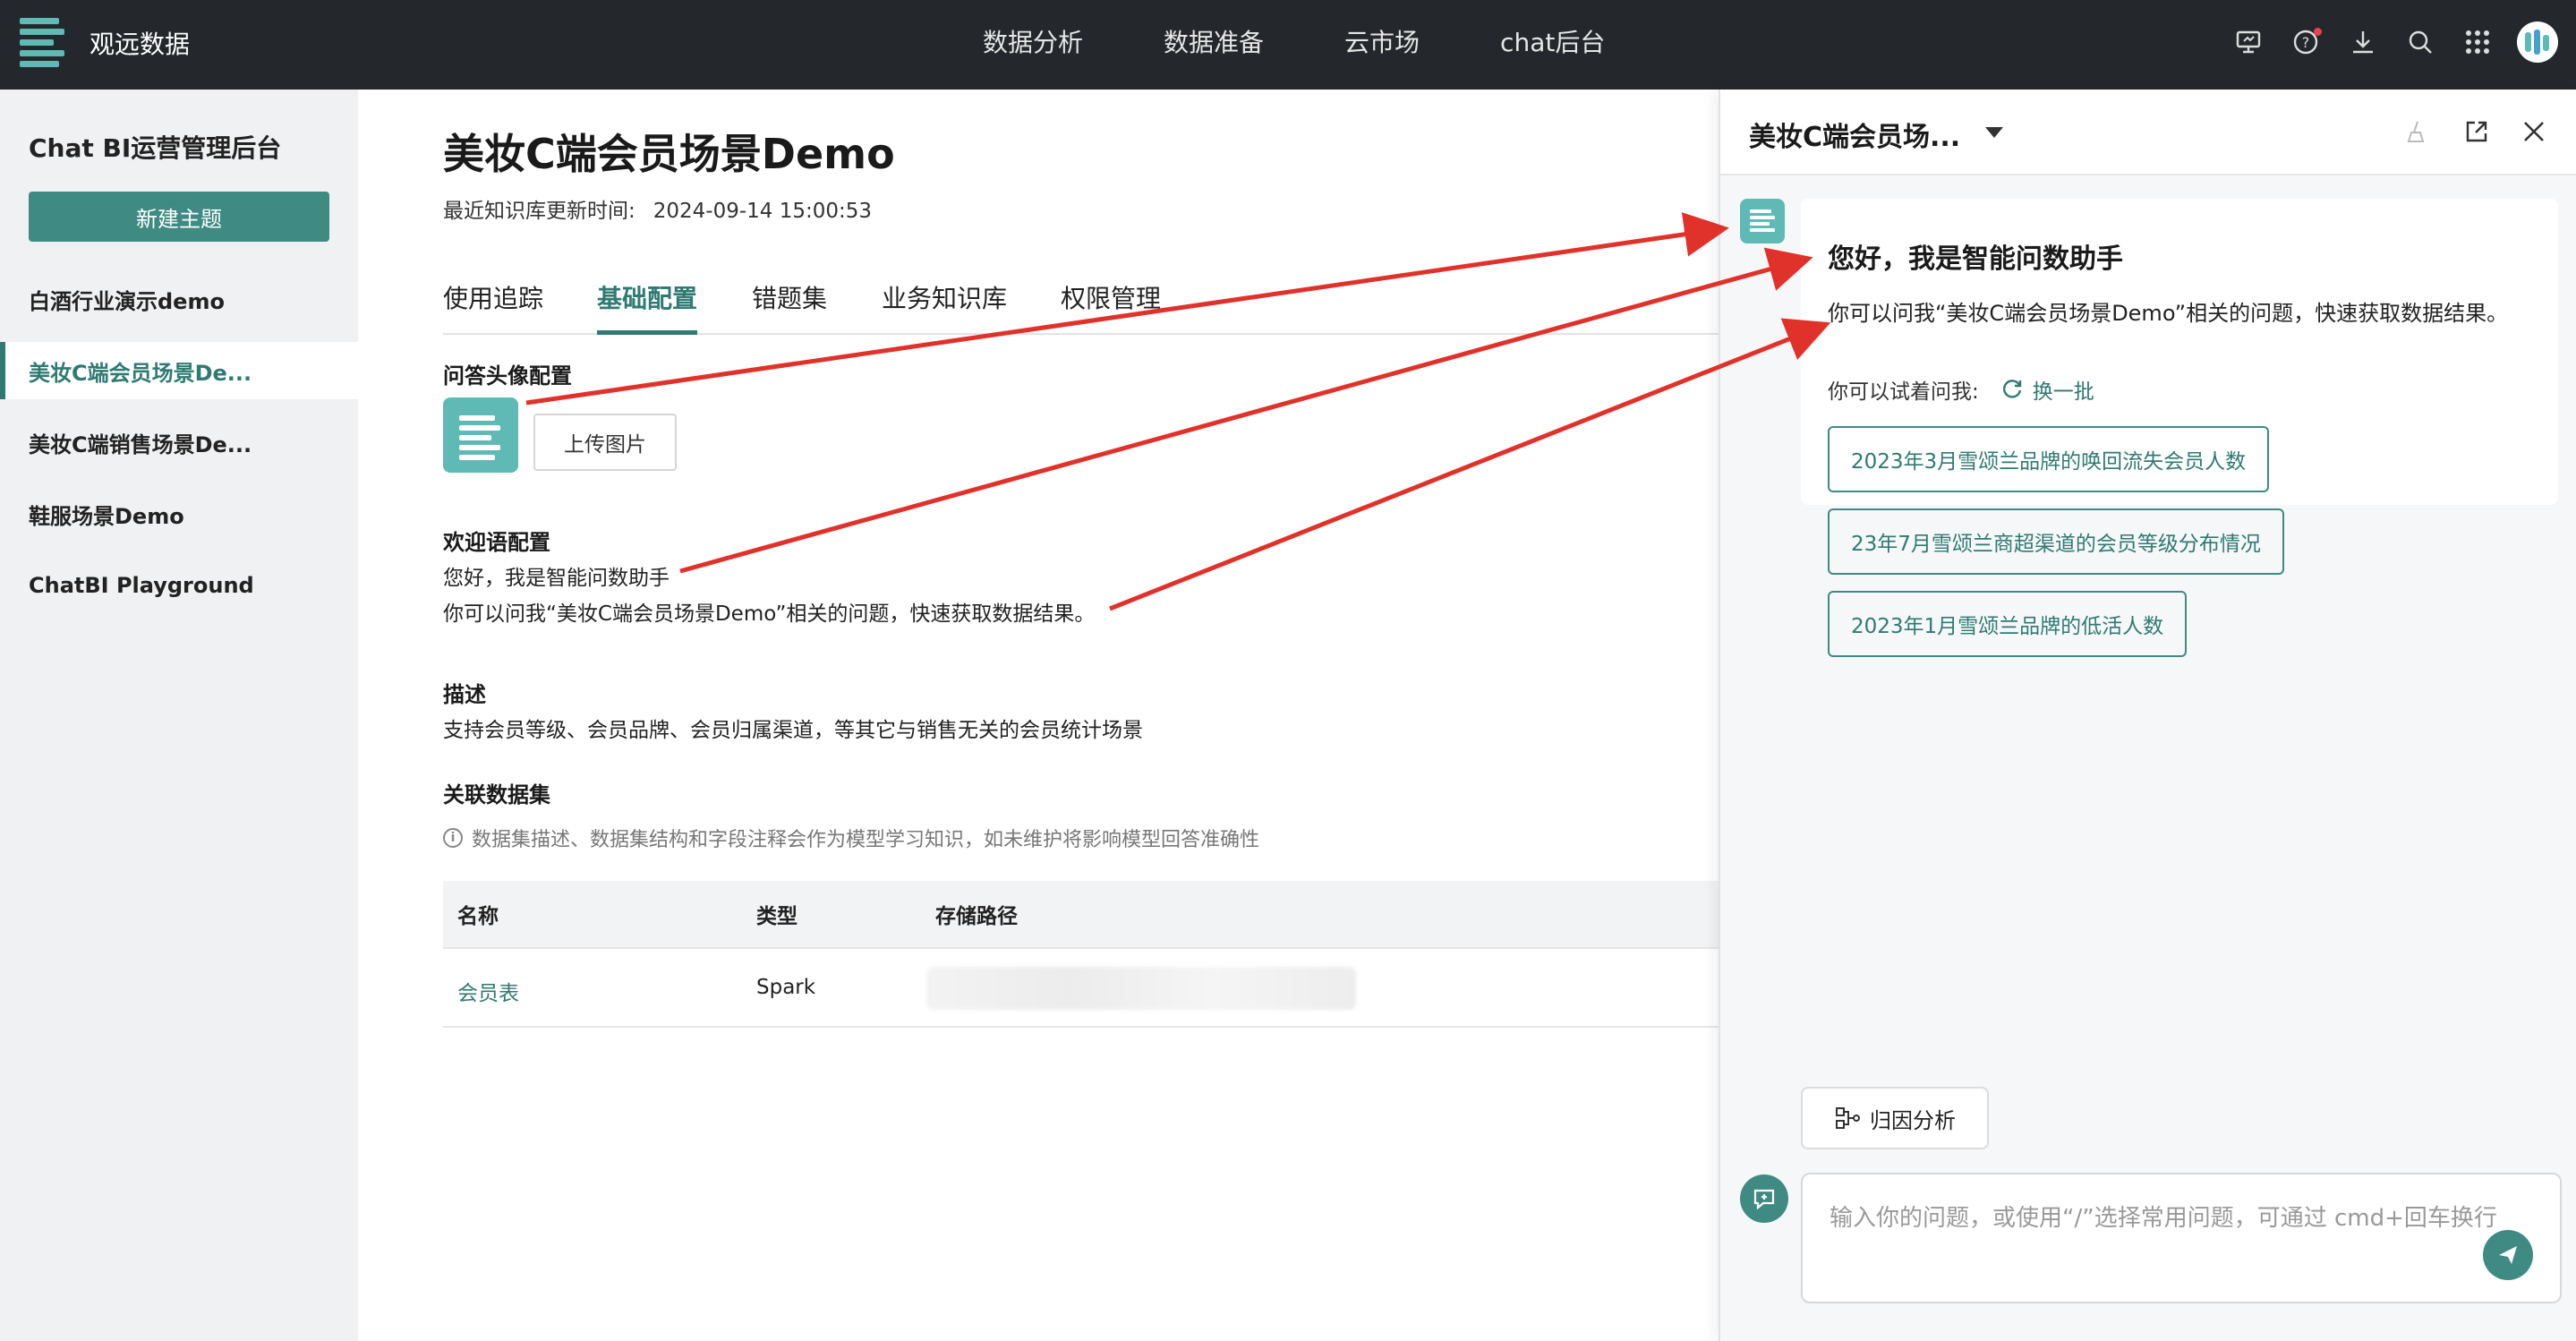 The image size is (2576, 1341). What do you see at coordinates (179, 513) in the screenshot?
I see `sidebar-item-apparel: 鞋服场景Demo` at bounding box center [179, 513].